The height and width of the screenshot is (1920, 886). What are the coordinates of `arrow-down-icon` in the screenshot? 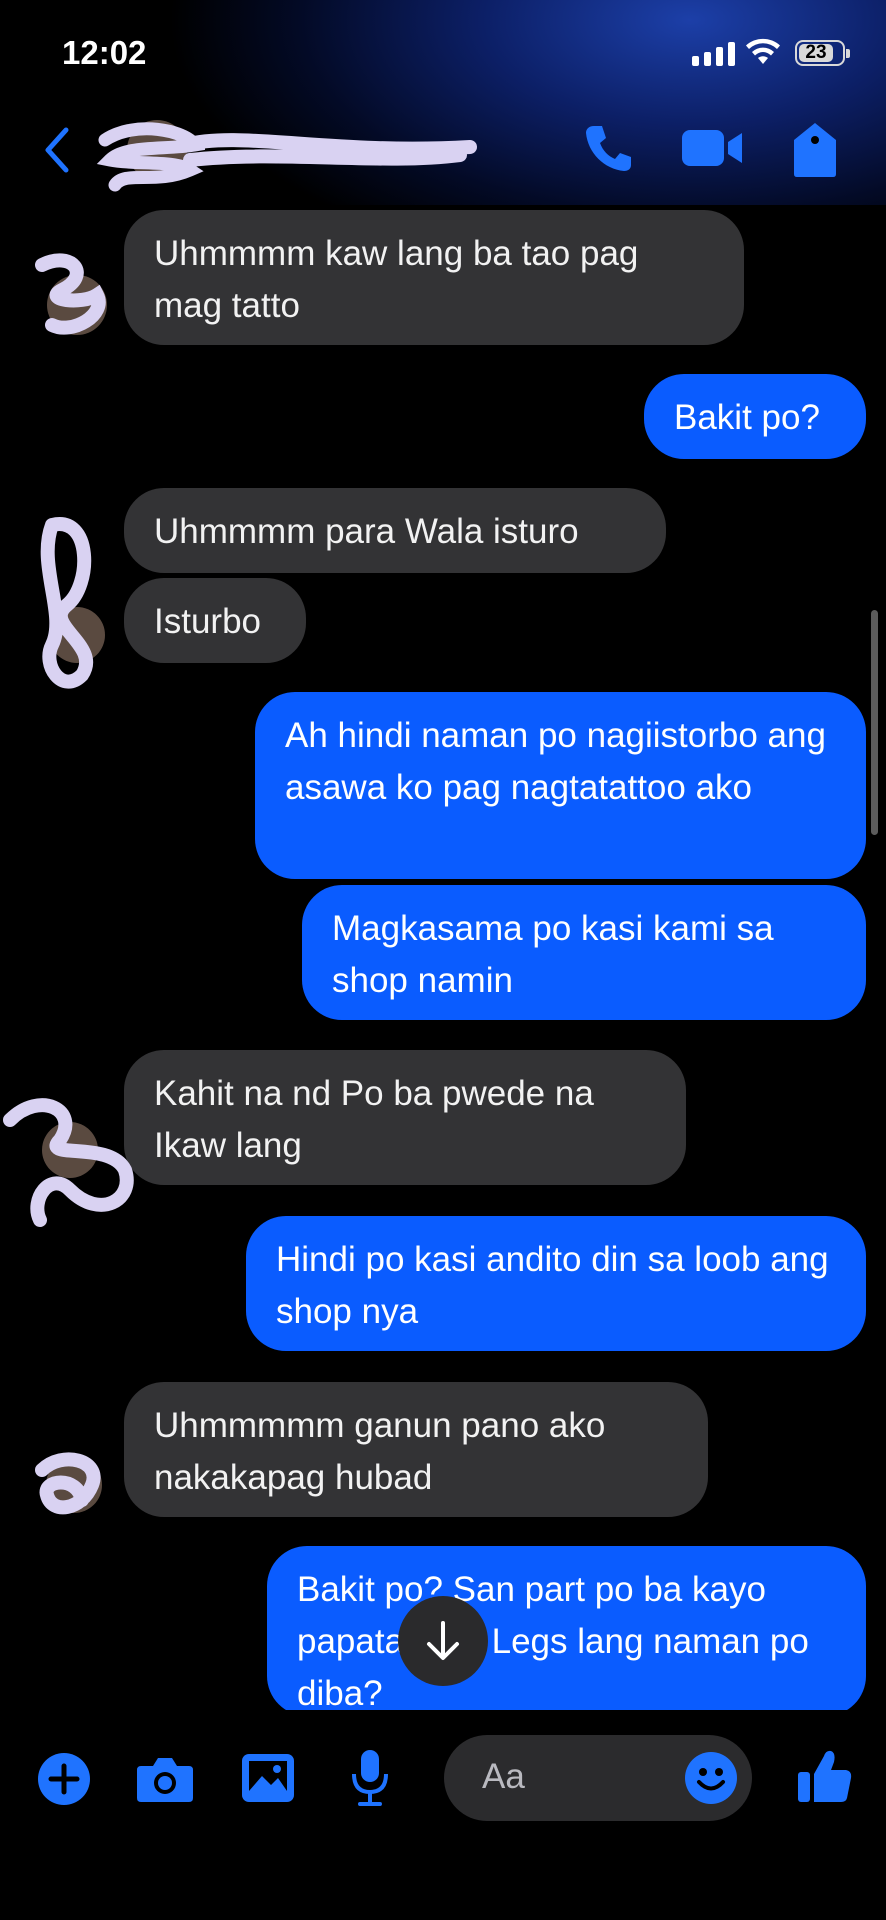 It's located at (443, 1640).